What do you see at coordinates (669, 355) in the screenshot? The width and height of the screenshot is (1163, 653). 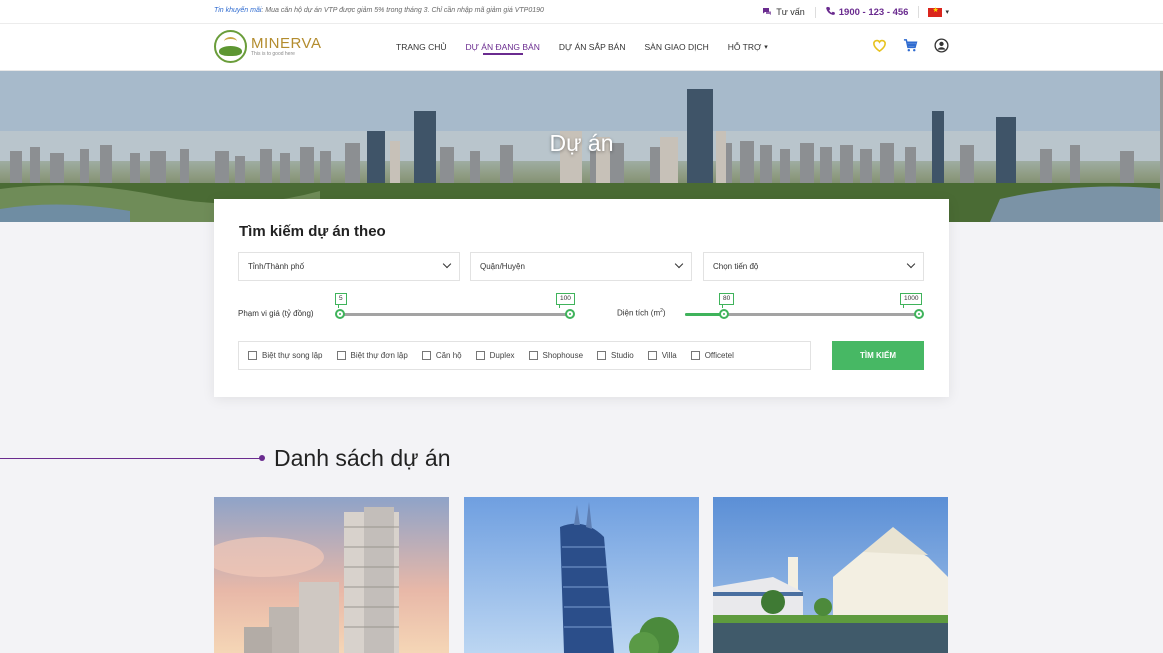 I see `type-label: Villa` at bounding box center [669, 355].